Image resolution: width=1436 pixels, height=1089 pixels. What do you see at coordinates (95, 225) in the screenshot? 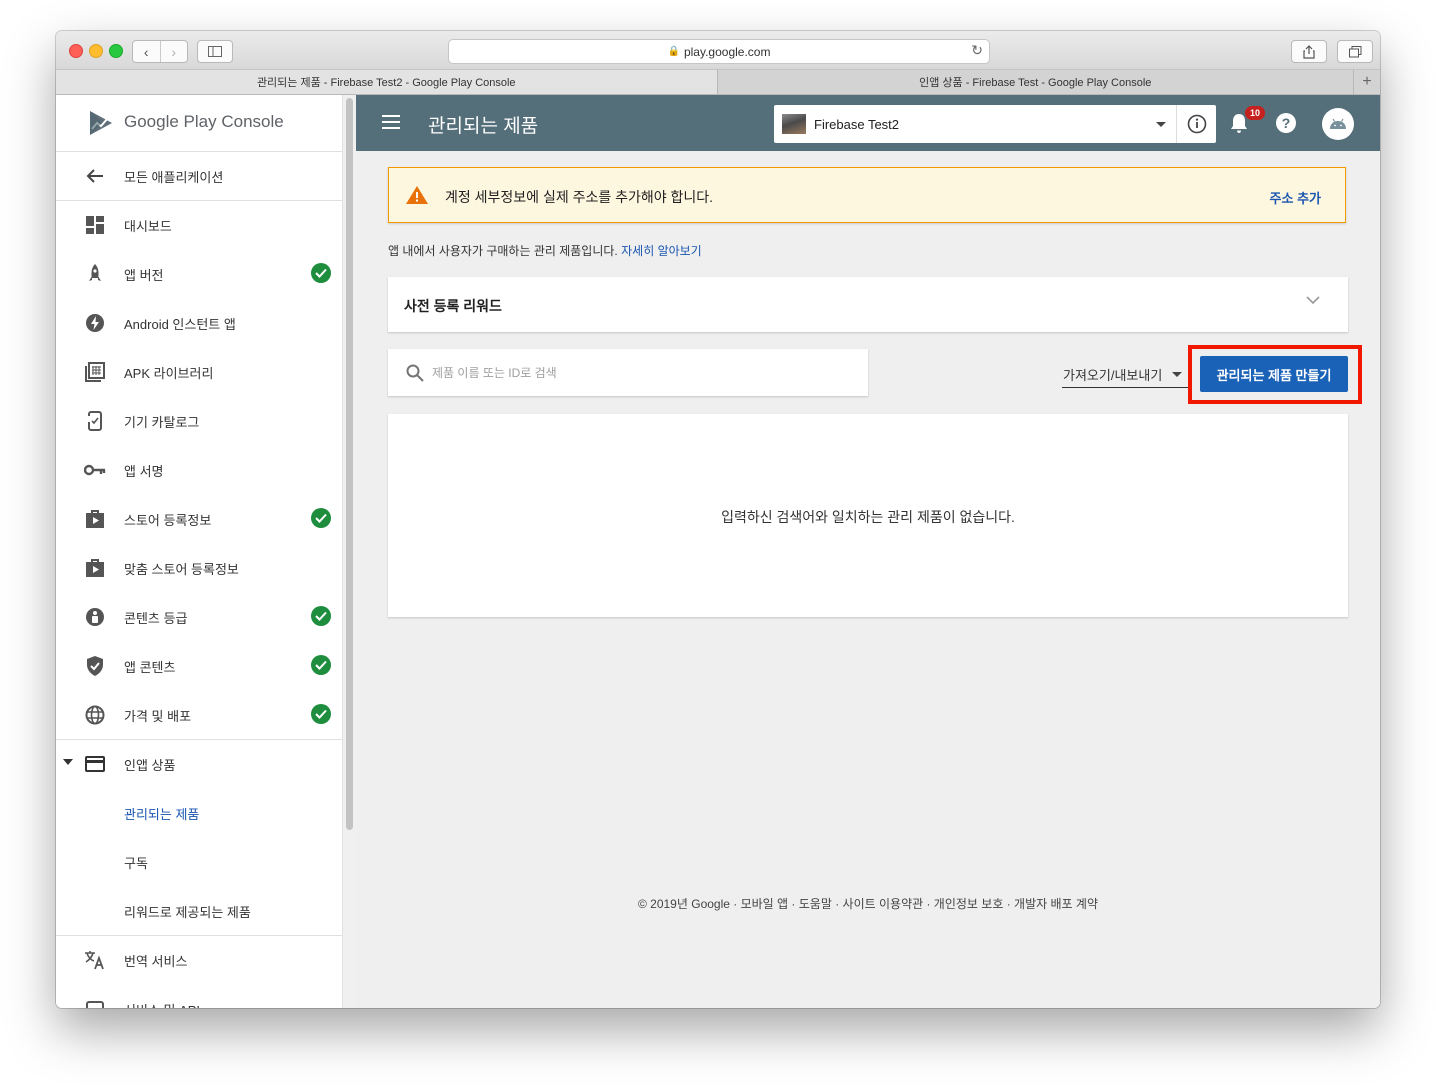
I see `dashboard-icon` at bounding box center [95, 225].